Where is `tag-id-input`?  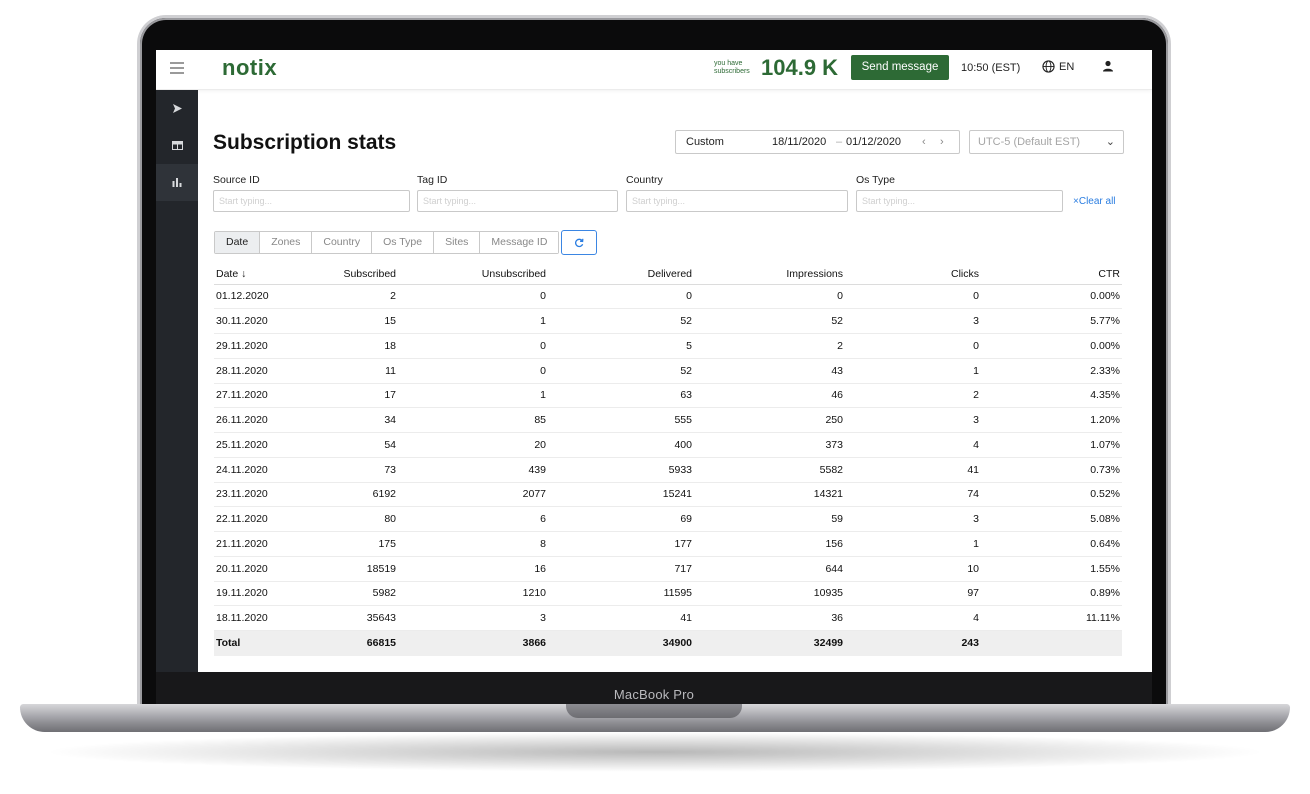 tag-id-input is located at coordinates (517, 201).